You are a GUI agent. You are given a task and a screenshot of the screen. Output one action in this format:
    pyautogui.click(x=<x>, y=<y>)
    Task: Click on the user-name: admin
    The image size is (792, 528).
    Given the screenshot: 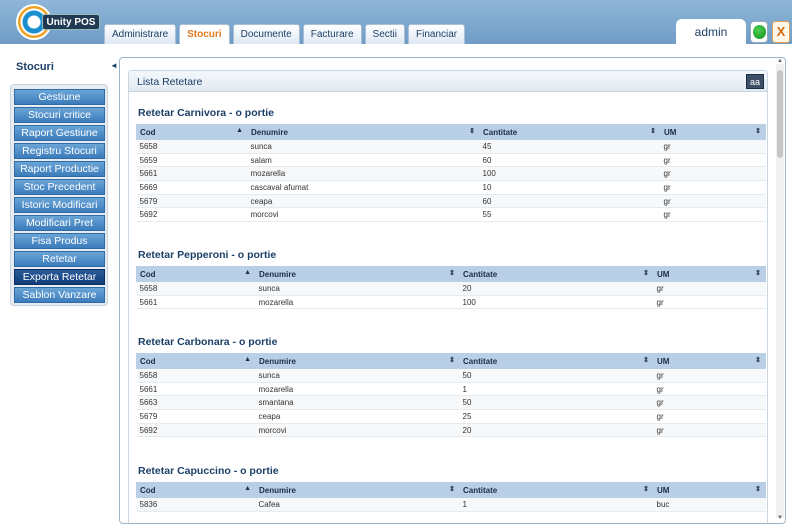 What is the action you would take?
    pyautogui.click(x=711, y=31)
    